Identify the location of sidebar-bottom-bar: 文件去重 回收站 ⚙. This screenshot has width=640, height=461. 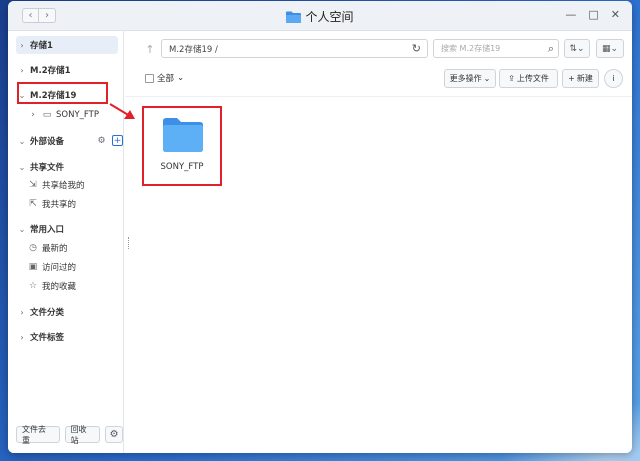
(70, 435).